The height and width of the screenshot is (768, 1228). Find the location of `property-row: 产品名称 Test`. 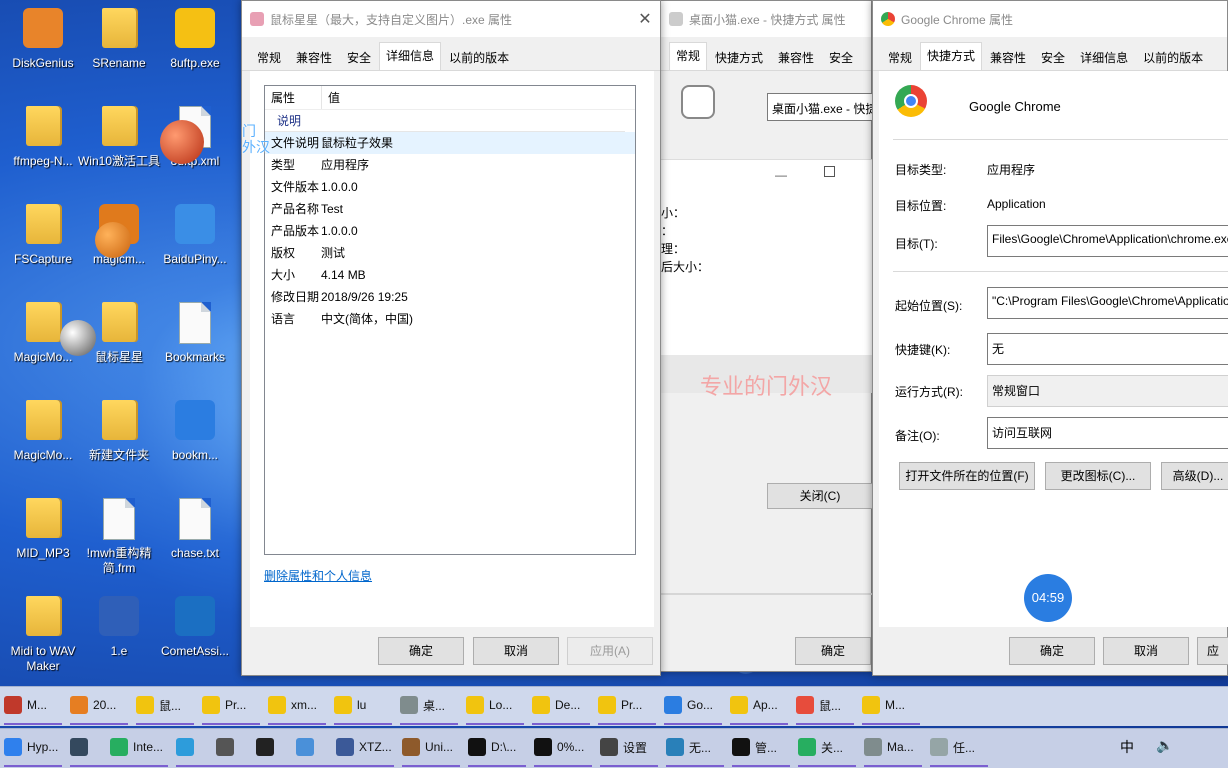

property-row: 产品名称 Test is located at coordinates (450, 209).